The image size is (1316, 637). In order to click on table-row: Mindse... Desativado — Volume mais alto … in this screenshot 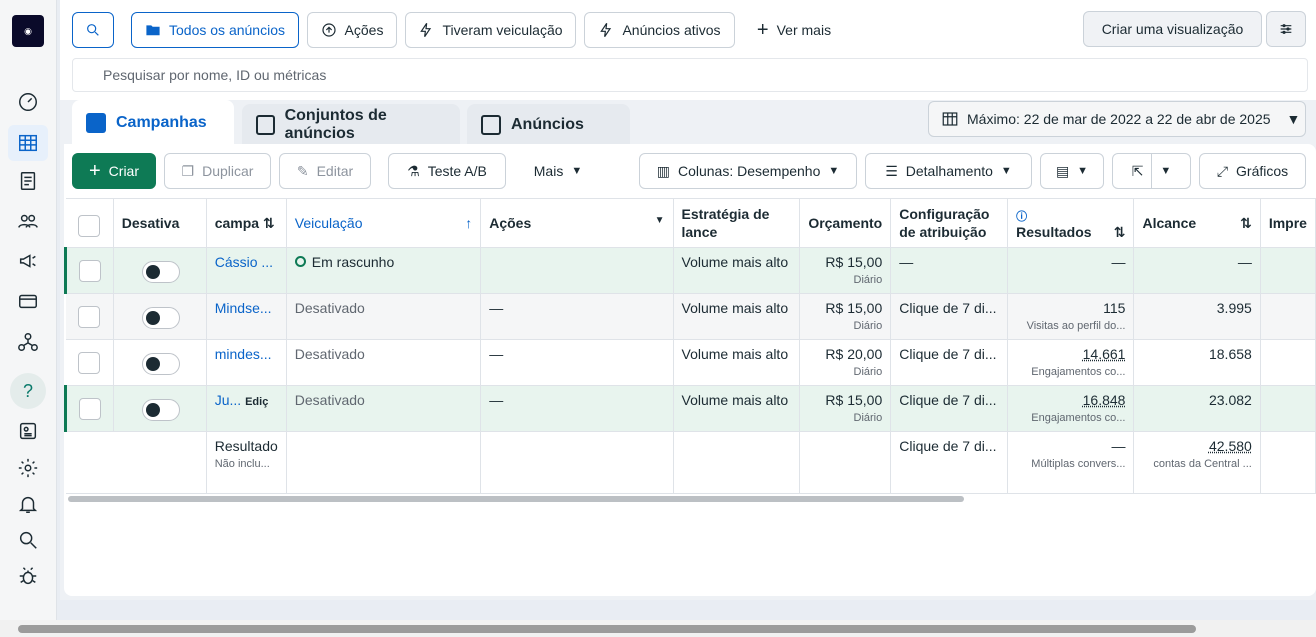, I will do `click(690, 316)`.